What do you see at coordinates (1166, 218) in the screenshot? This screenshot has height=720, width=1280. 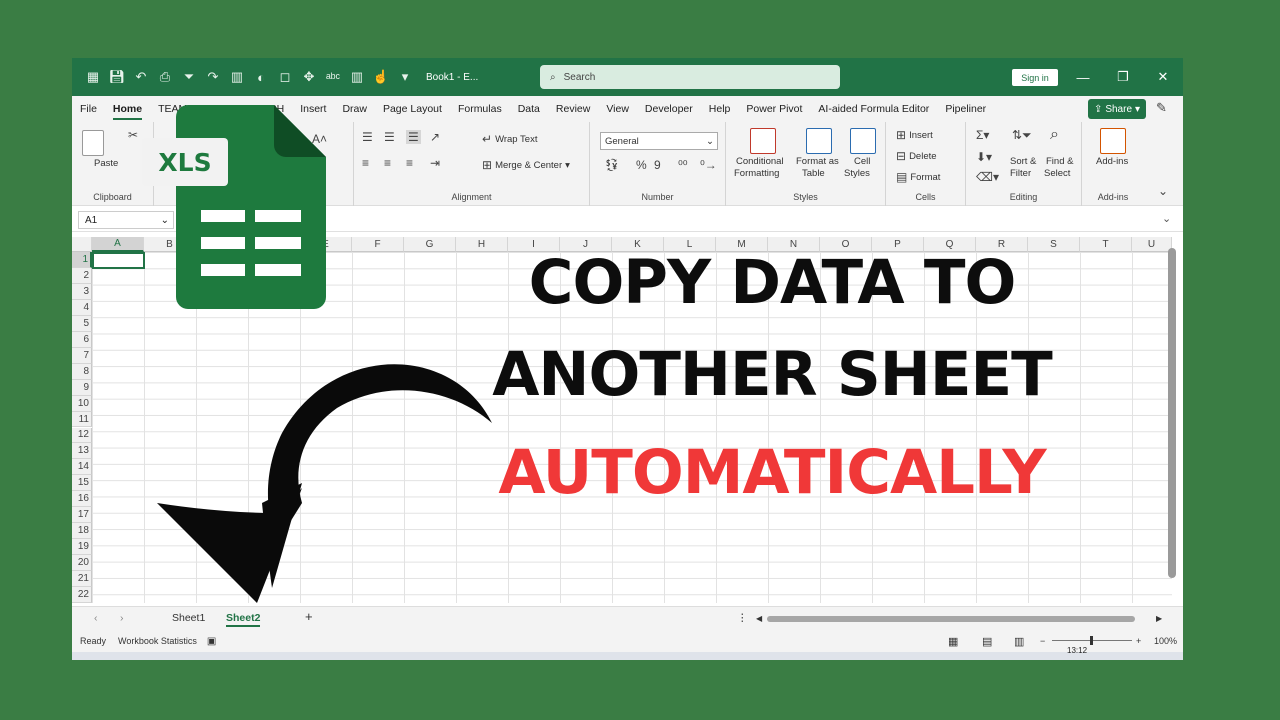 I see `expand-formula-bar-icon: ⌄` at bounding box center [1166, 218].